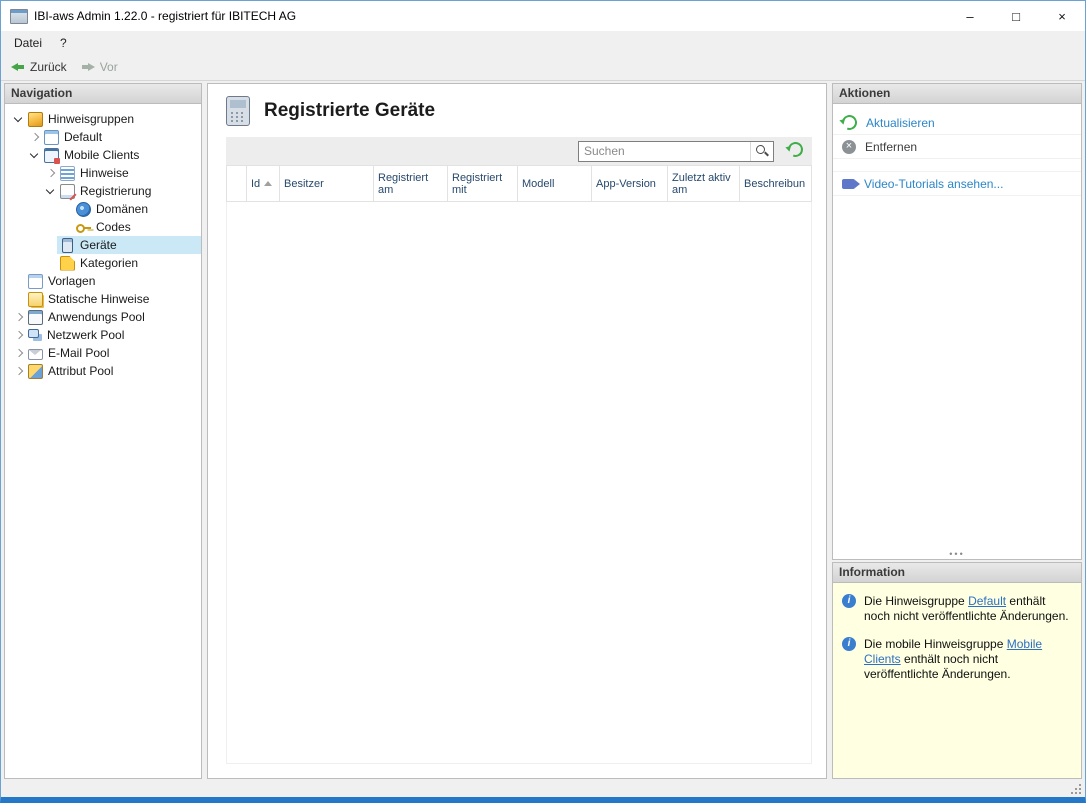 The width and height of the screenshot is (1086, 803). I want to click on sort-ascending-icon, so click(268, 183).